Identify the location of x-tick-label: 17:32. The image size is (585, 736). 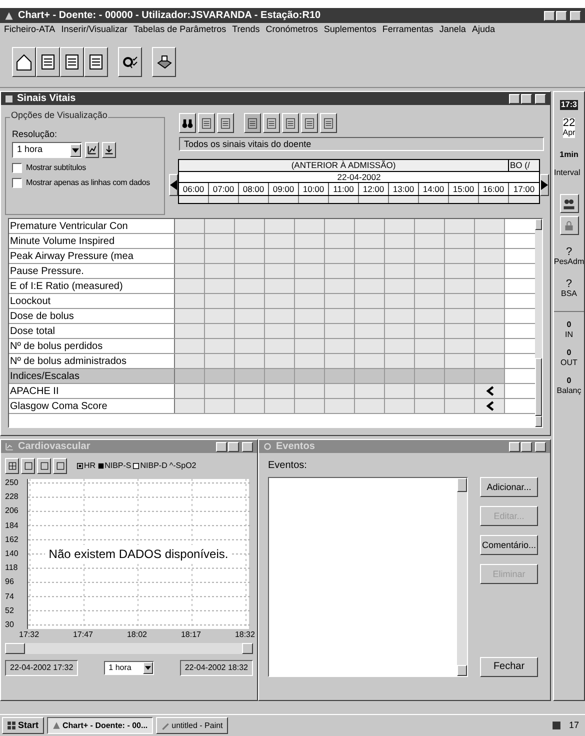
(29, 635).